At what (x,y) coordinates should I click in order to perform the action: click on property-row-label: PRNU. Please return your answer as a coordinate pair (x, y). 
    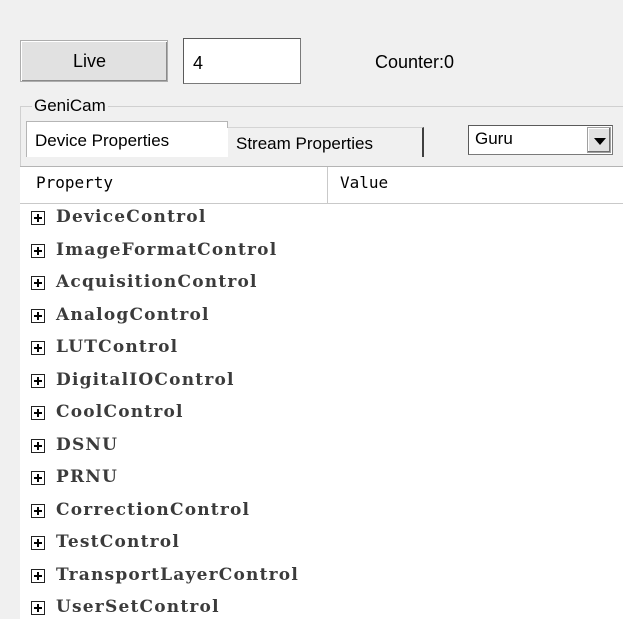
    Looking at the image, I should click on (87, 477).